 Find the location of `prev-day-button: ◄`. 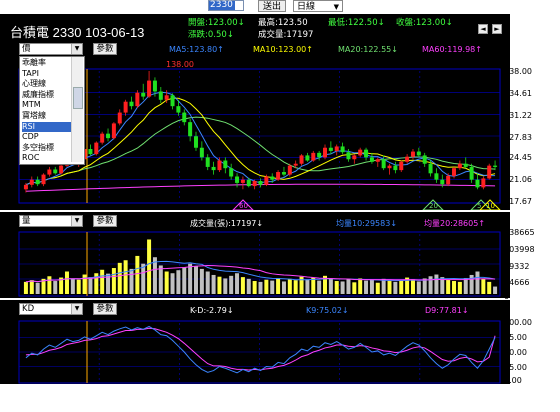

prev-day-button: ◄ is located at coordinates (483, 29).